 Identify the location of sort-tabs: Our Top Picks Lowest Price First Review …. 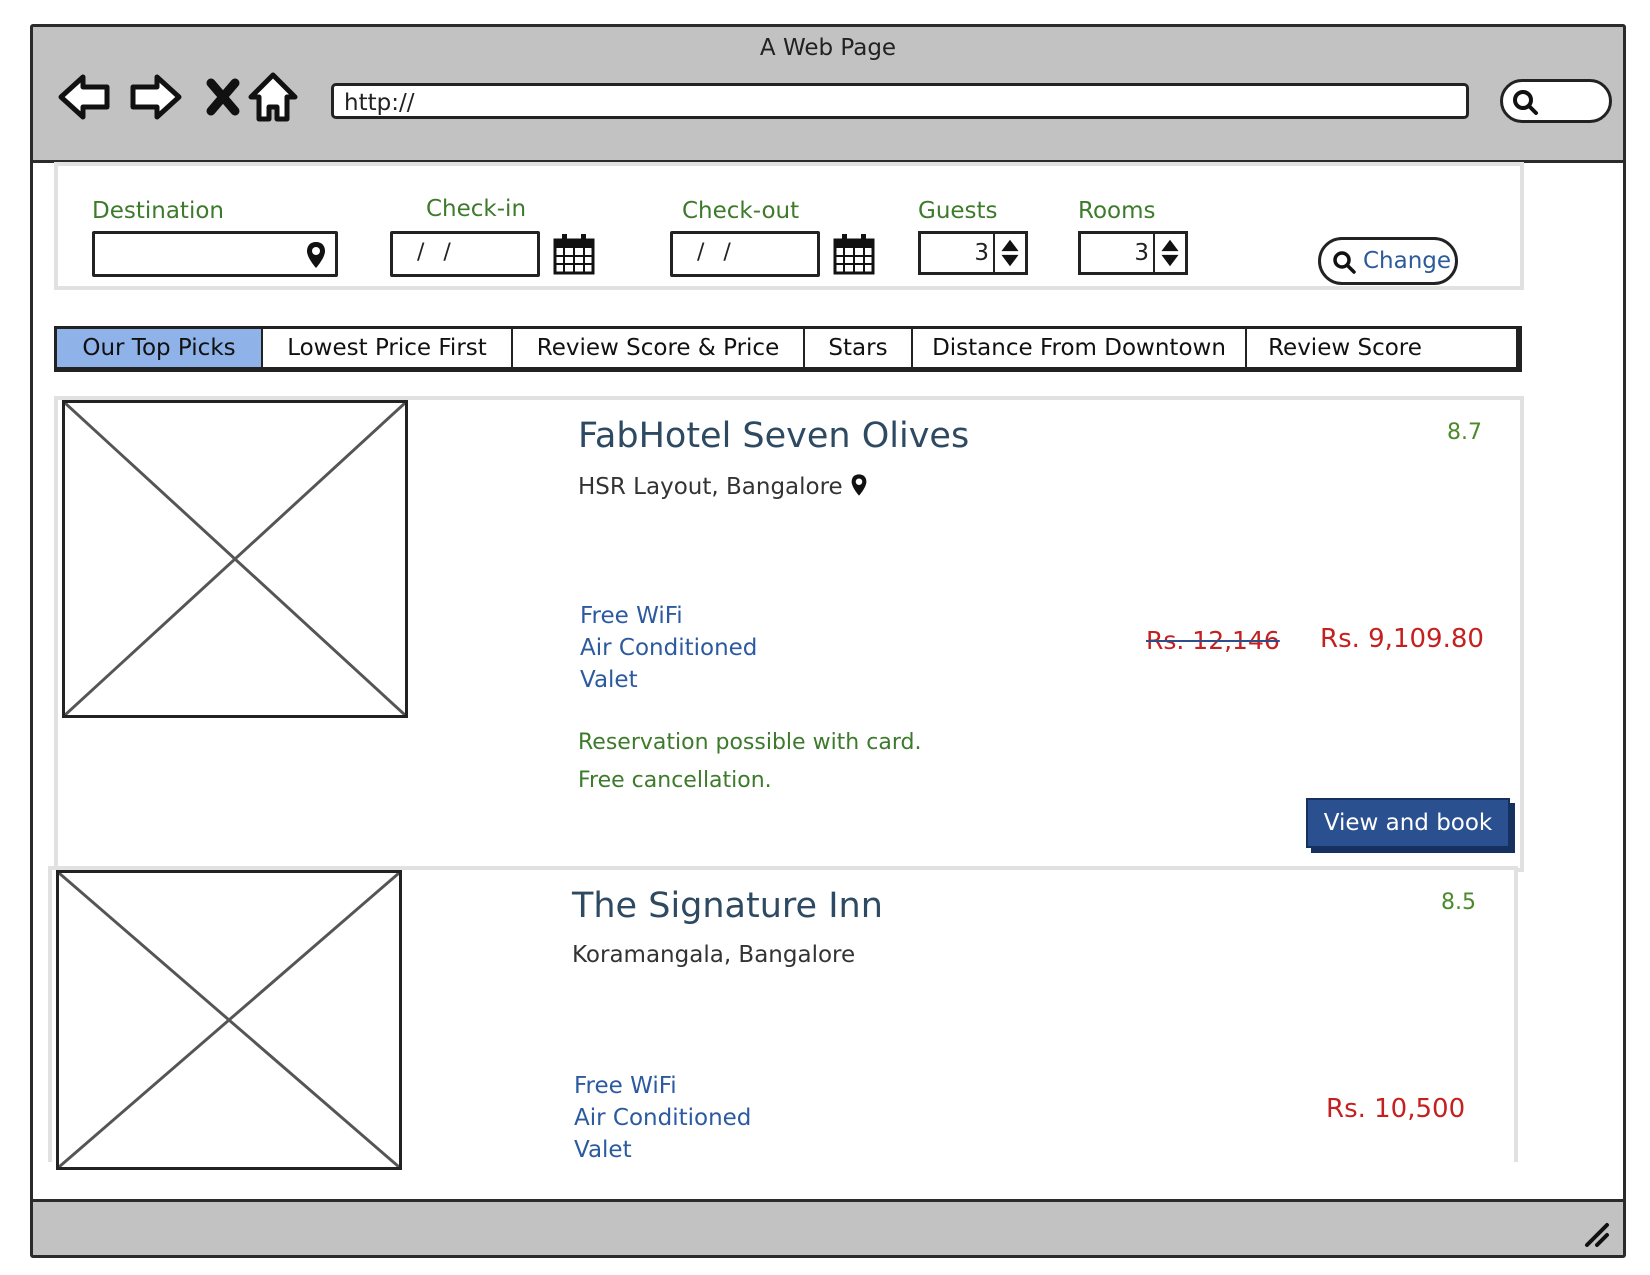
(788, 349).